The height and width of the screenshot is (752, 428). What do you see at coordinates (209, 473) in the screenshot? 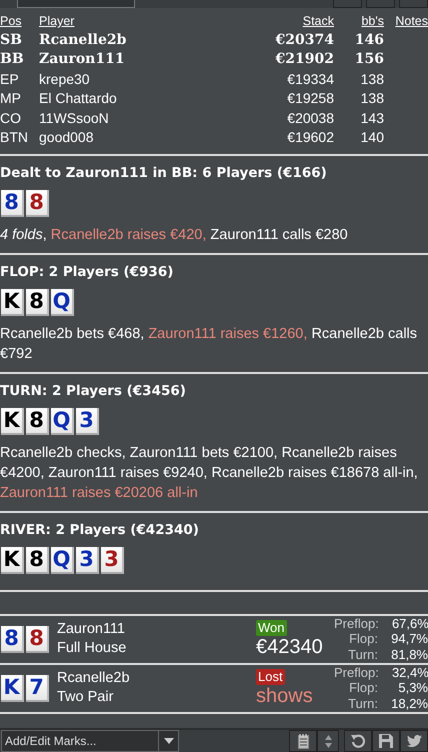
I see `action-text: Rcanelle2b checks, Zauron111 bets €2100, Rcanelle2b raises €4200, Zauron111 raises €9240, Rcanelle2b raises €18678 all-in, Zauron111 raises €20206 all-in` at bounding box center [209, 473].